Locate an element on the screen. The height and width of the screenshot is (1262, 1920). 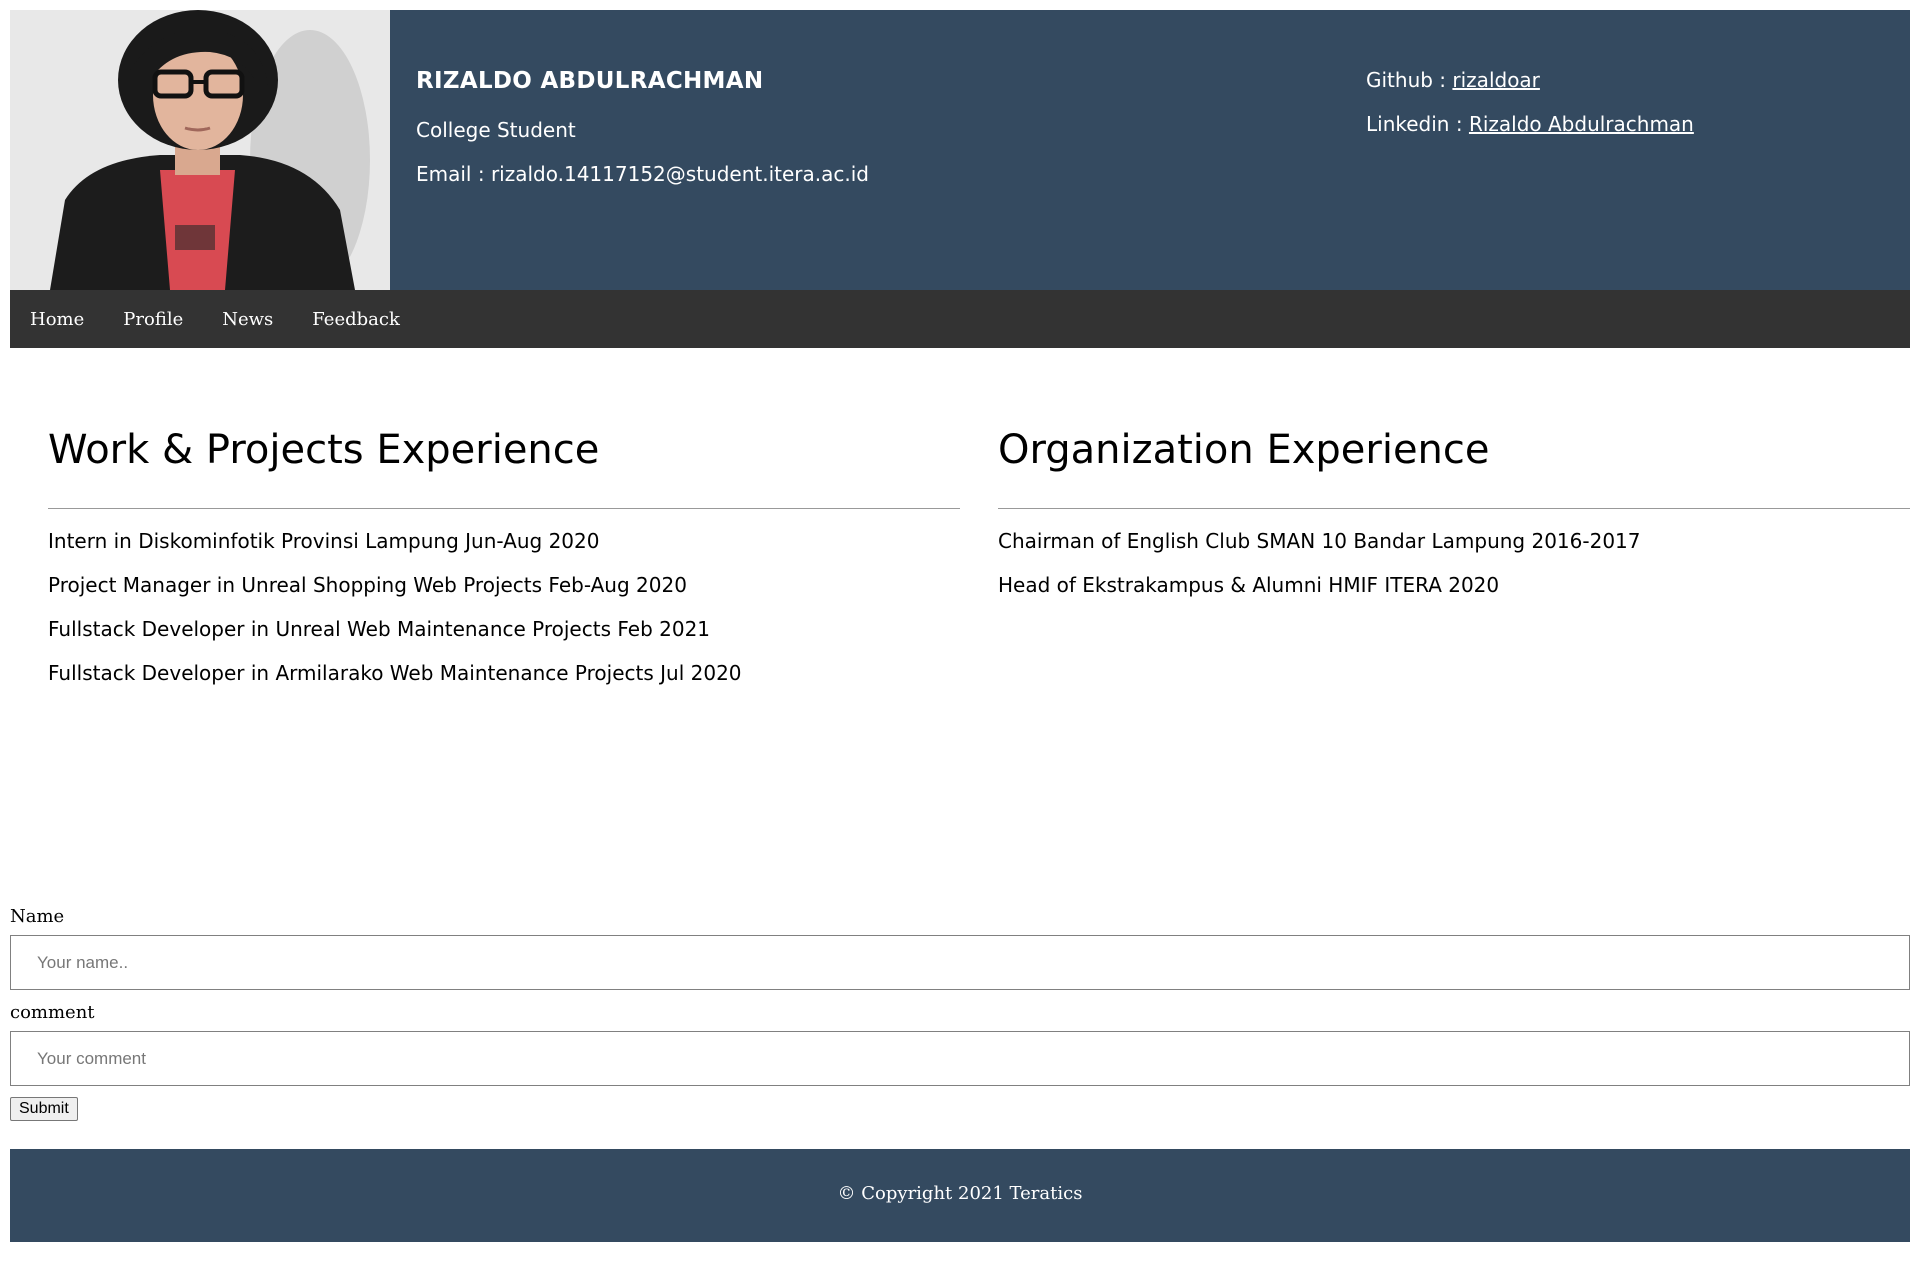
linkedin-link: Rizaldo Abdulrachman is located at coordinates (1581, 124).